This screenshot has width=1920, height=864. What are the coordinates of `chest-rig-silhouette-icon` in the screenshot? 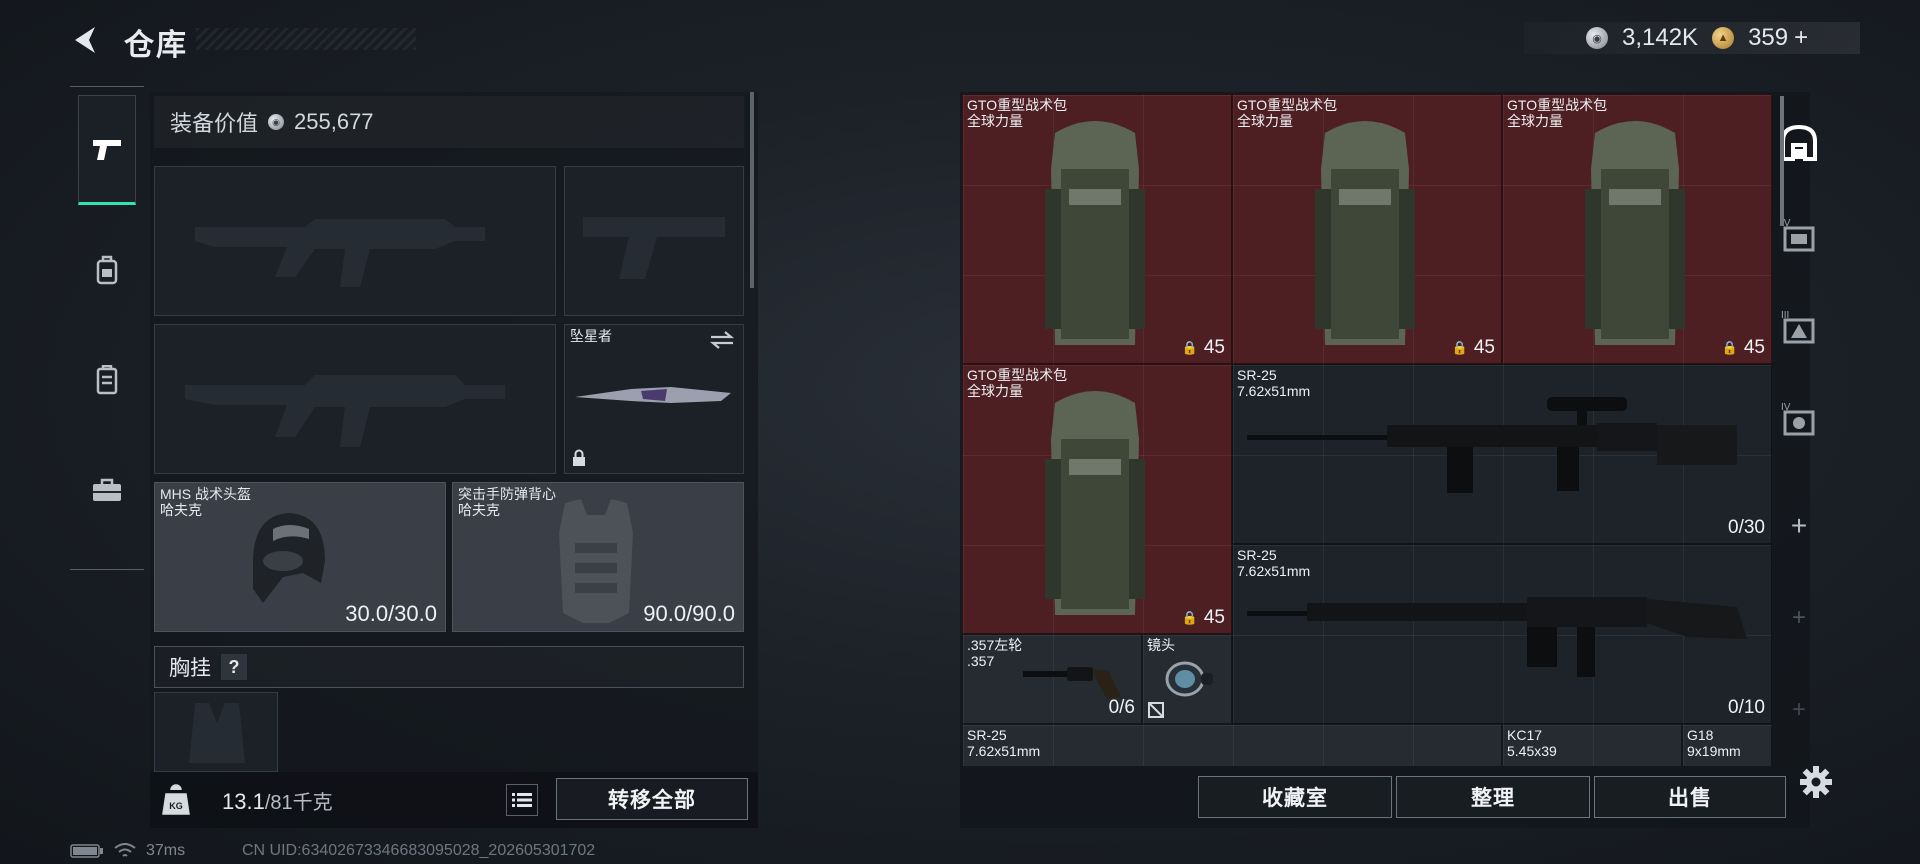 It's located at (217, 733).